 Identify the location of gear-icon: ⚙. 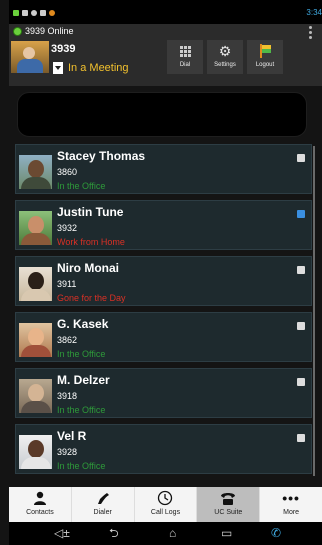
(225, 50).